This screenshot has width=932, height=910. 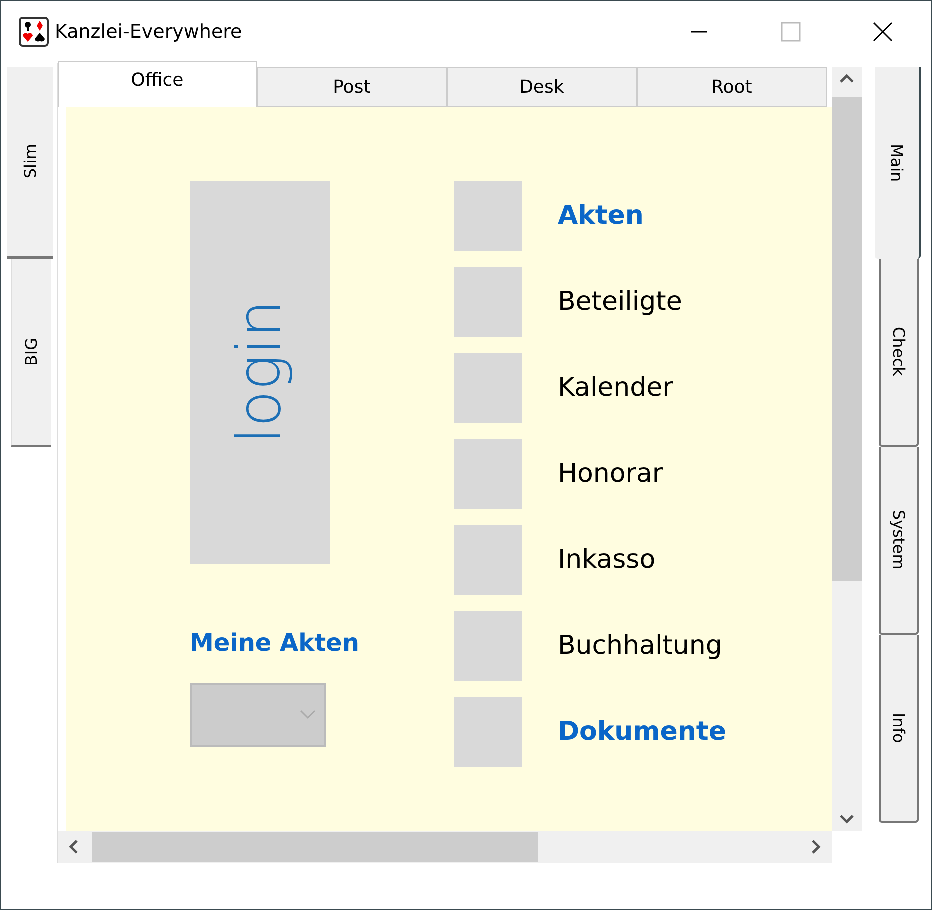 What do you see at coordinates (157, 84) in the screenshot?
I see `tab: Office` at bounding box center [157, 84].